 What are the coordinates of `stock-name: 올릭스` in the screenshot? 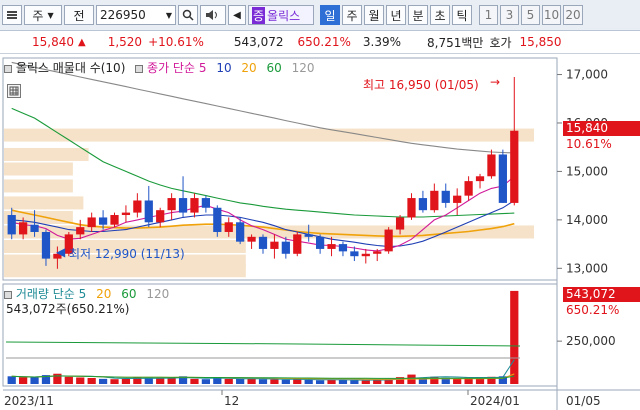 It's located at (284, 15).